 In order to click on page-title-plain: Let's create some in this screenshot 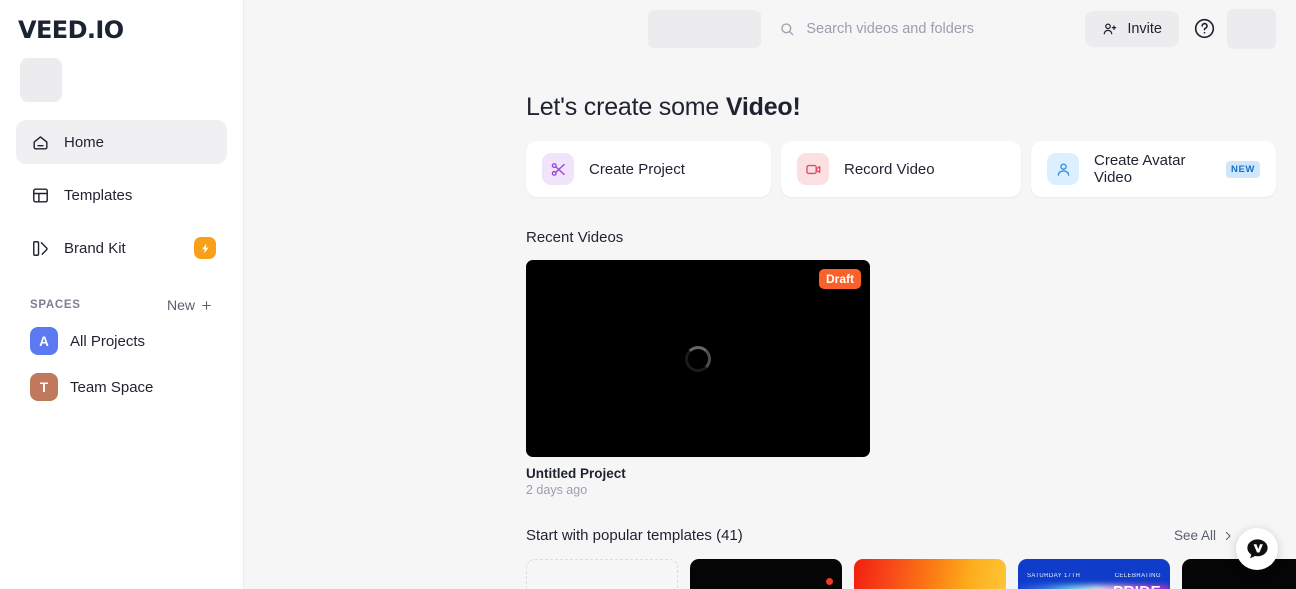, I will do `click(626, 107)`.